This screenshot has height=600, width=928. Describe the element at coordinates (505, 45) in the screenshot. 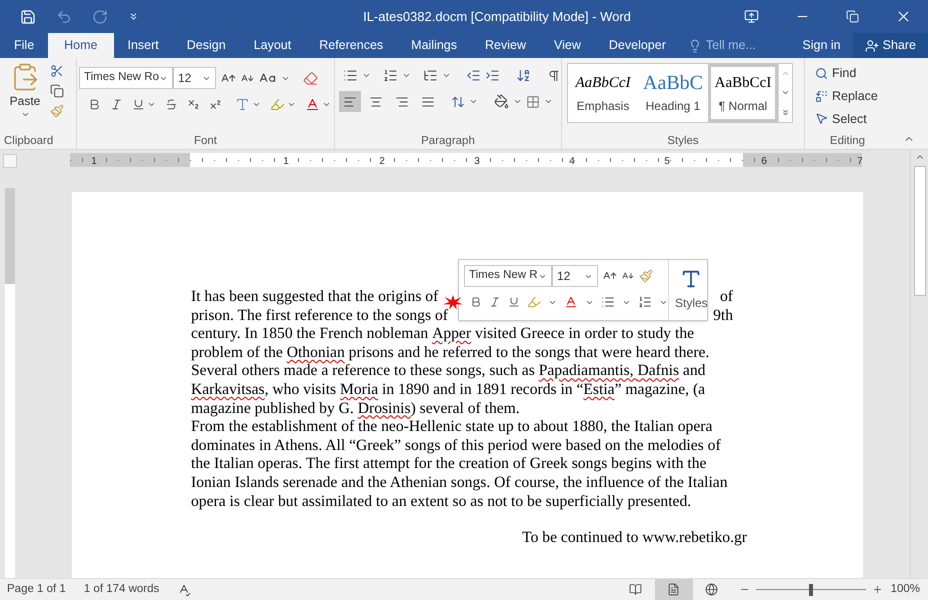

I see `ribbon-tab: Review` at that location.